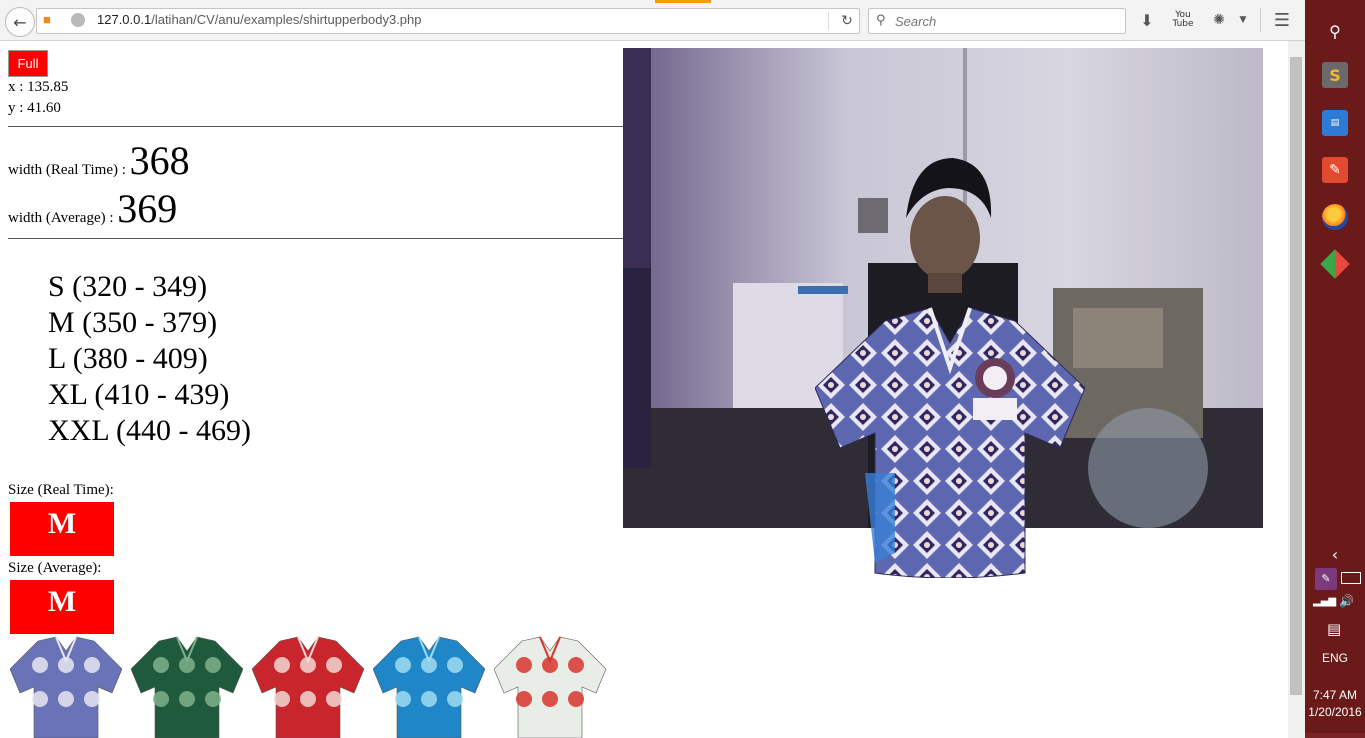 The height and width of the screenshot is (738, 1365). What do you see at coordinates (1334, 629) in the screenshot?
I see `notification-icon: ▤` at bounding box center [1334, 629].